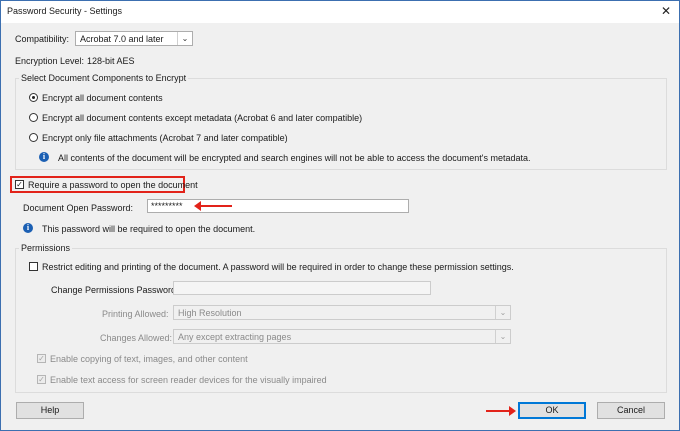 Image resolution: width=680 pixels, height=431 pixels. What do you see at coordinates (135, 314) in the screenshot?
I see `printing-allowed-label: Printing Allowed:` at bounding box center [135, 314].